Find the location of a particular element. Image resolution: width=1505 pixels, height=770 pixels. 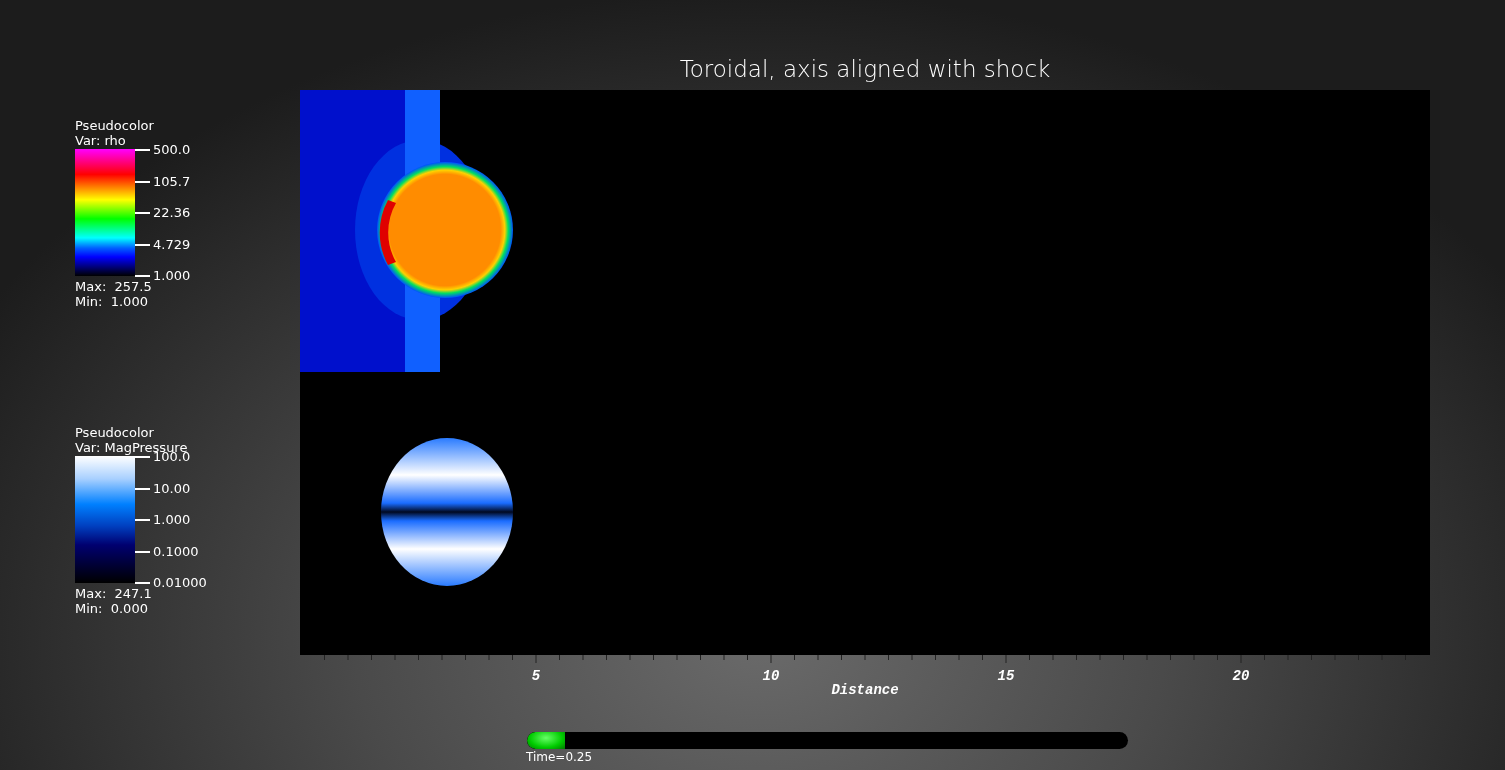

legend-tick-label: 4.729 is located at coordinates (172, 244).